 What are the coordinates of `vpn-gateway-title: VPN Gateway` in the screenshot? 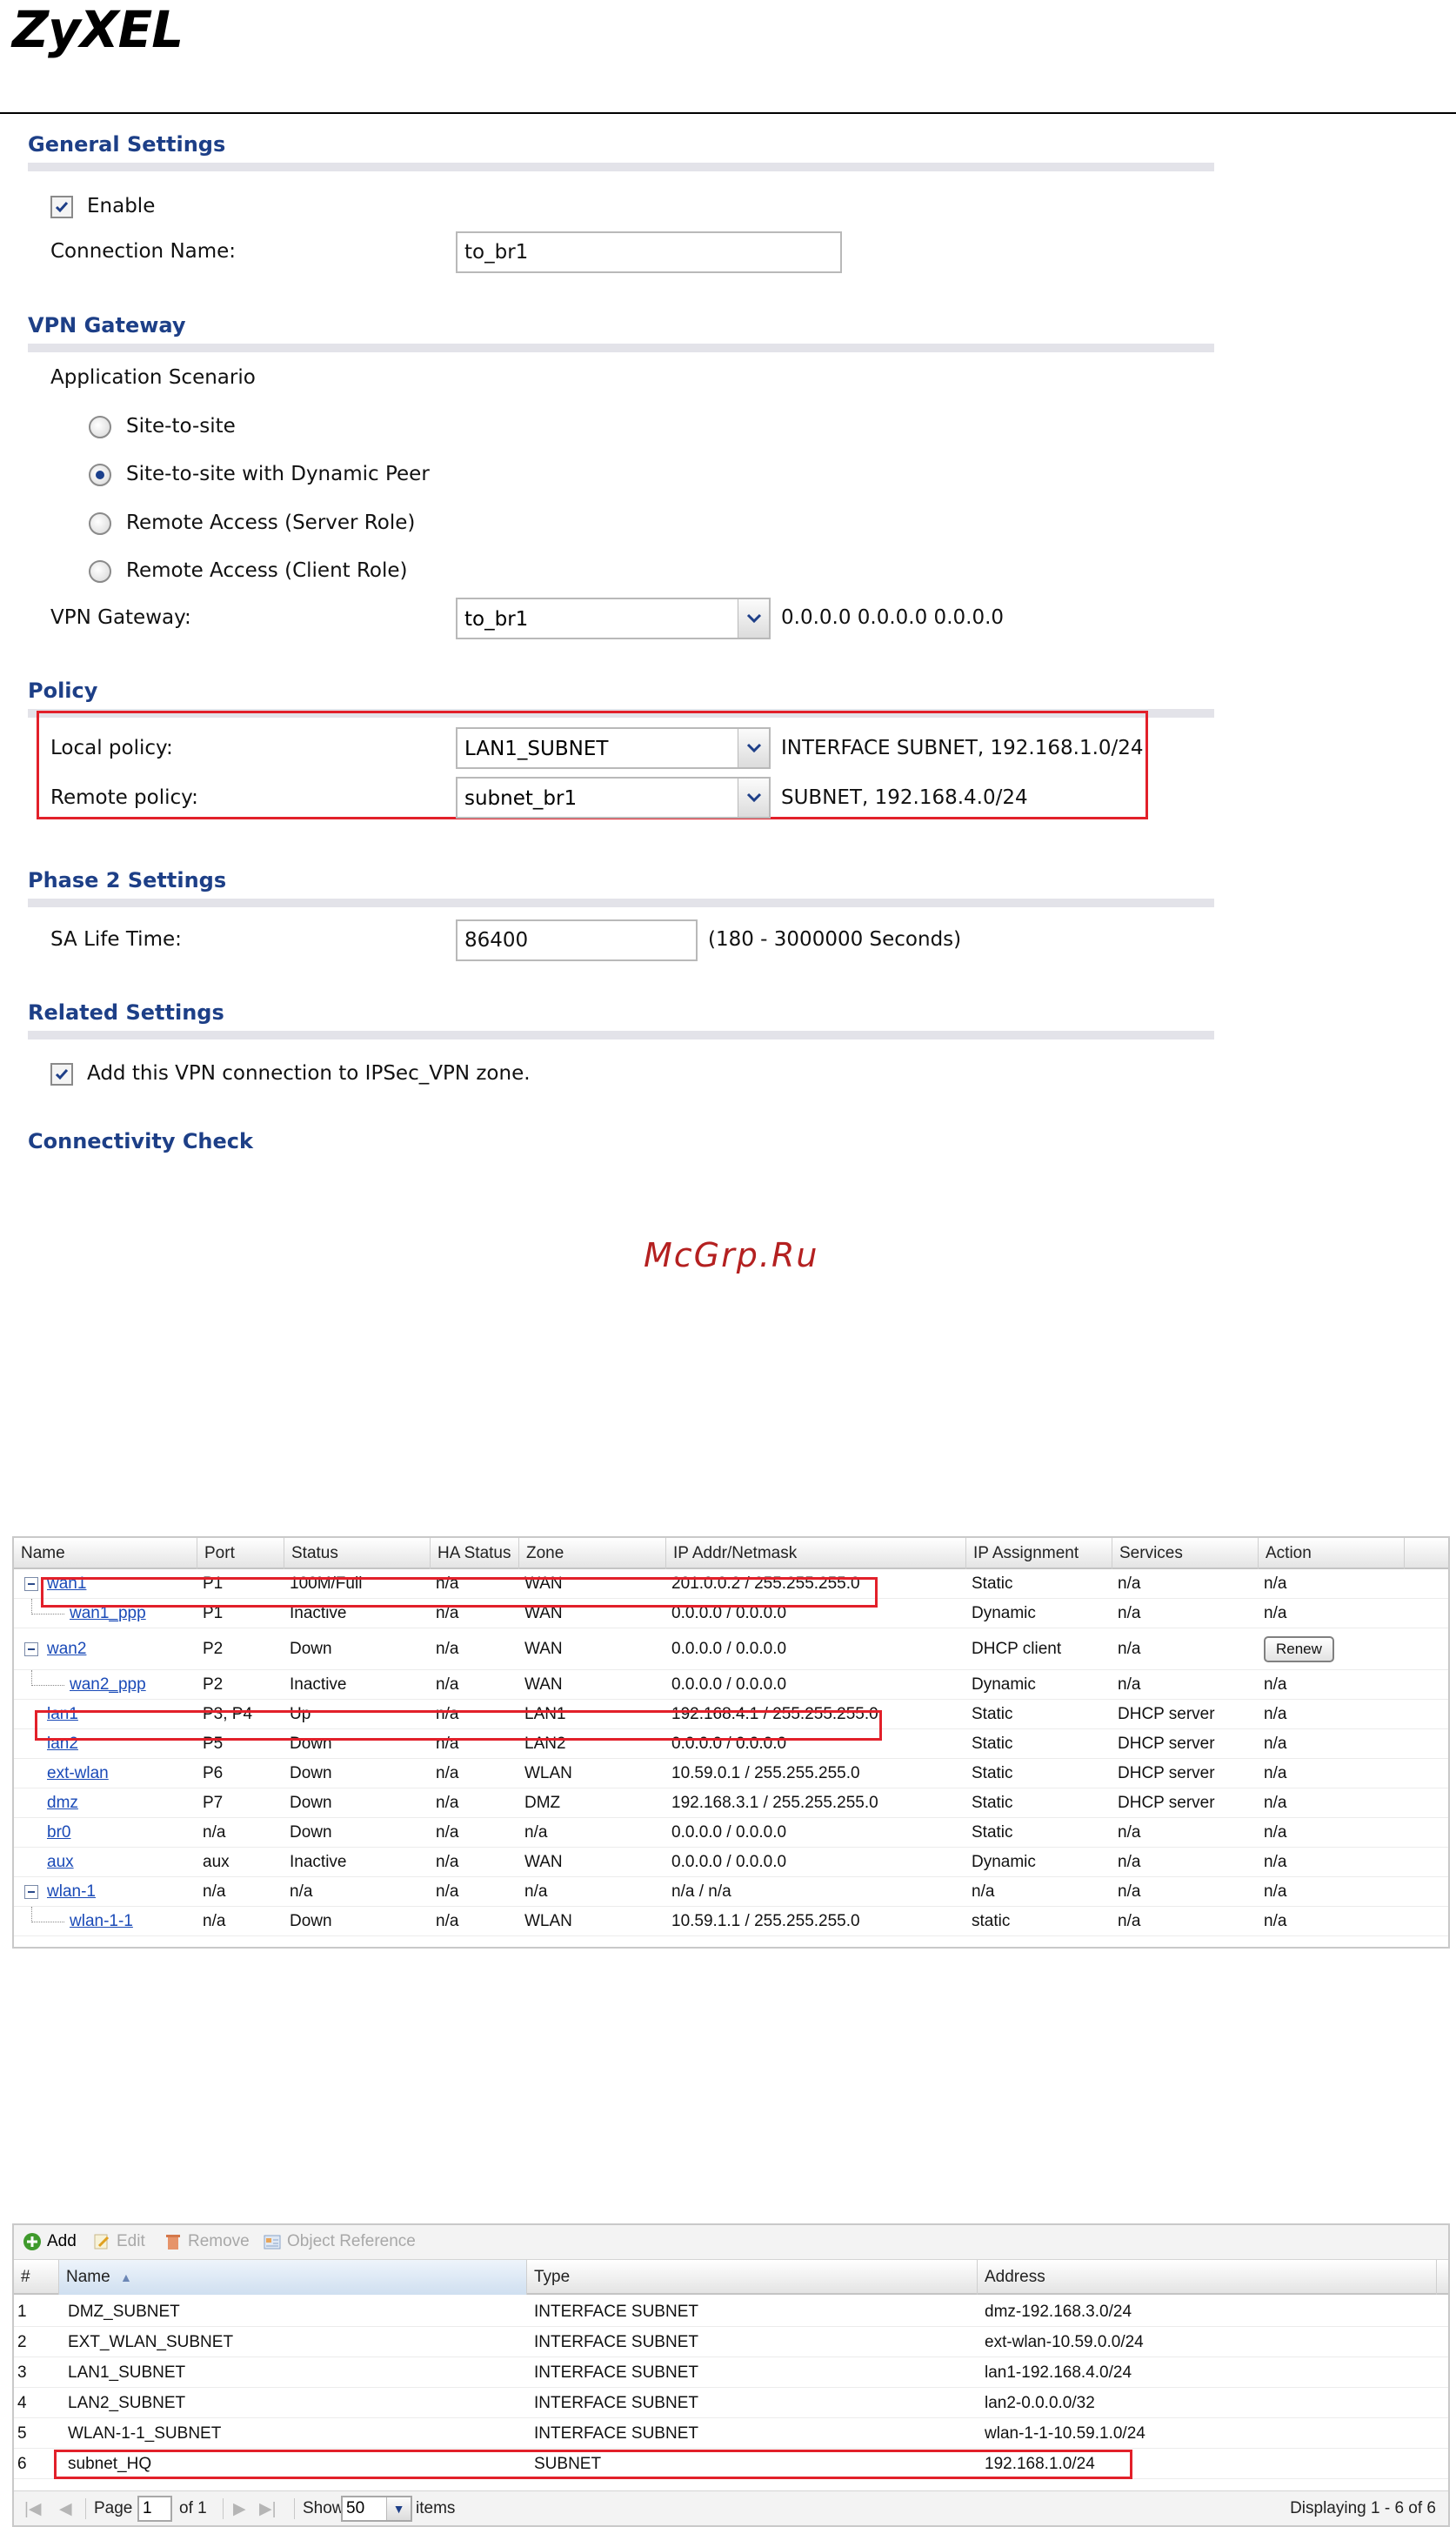 It's located at (107, 325).